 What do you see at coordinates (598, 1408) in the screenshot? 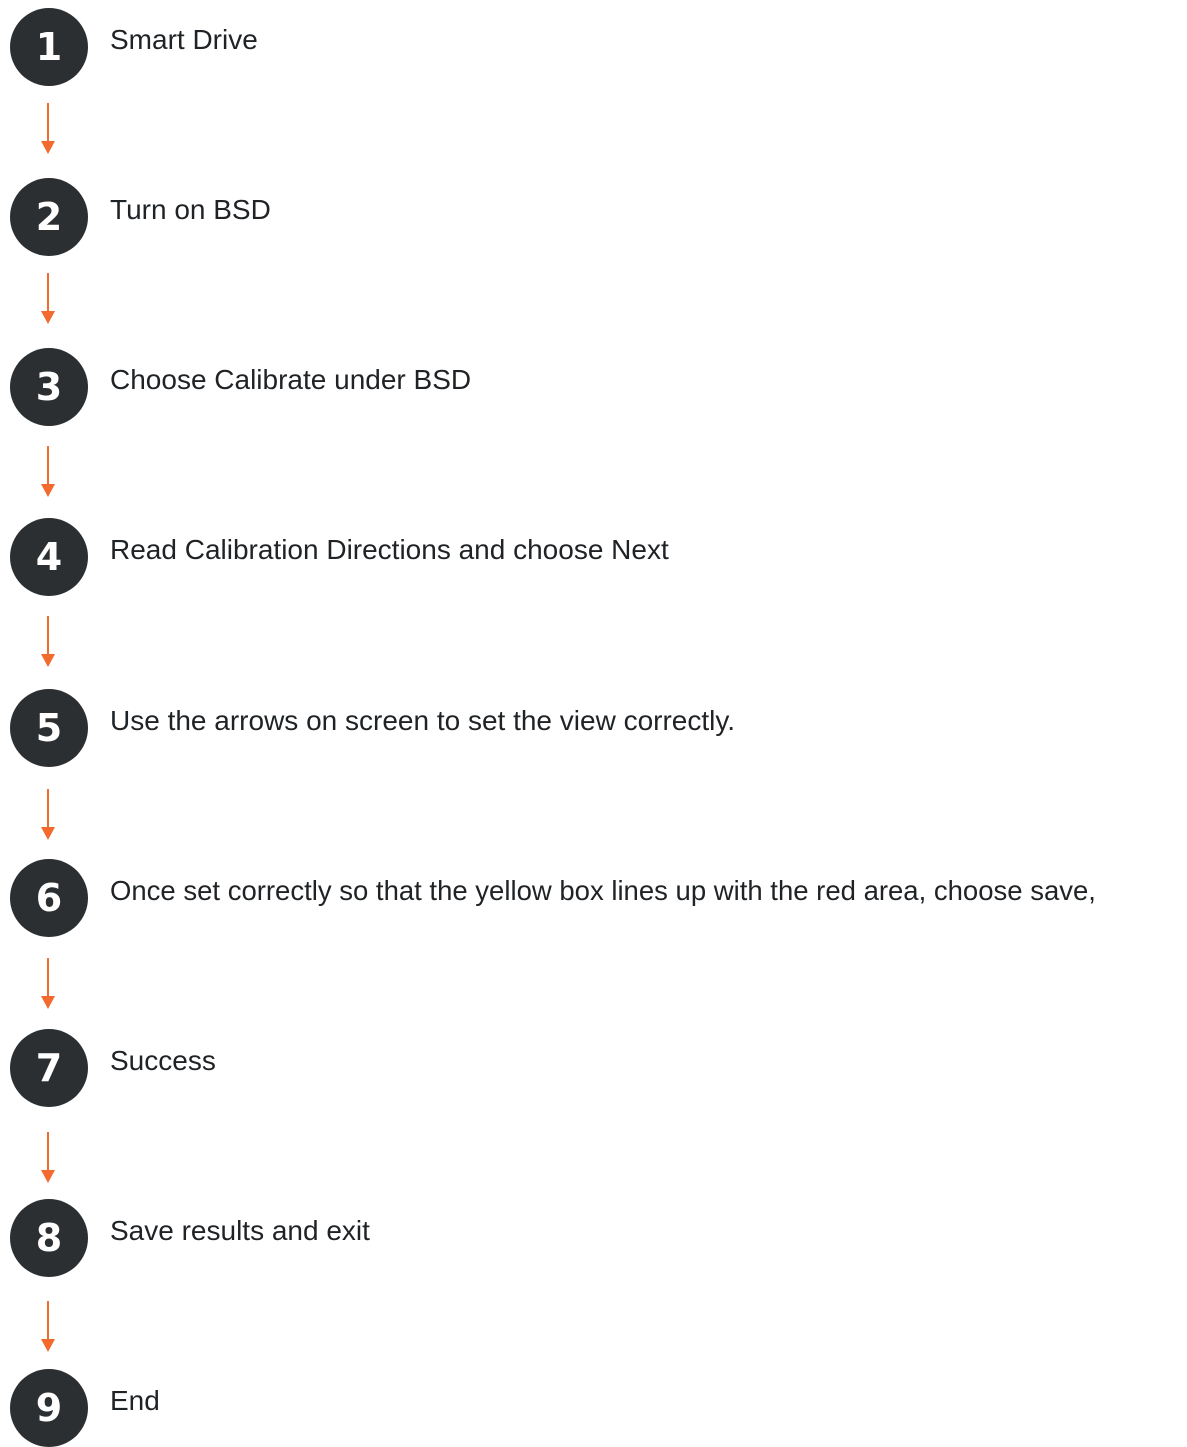
I see `step-9: 9 End` at bounding box center [598, 1408].